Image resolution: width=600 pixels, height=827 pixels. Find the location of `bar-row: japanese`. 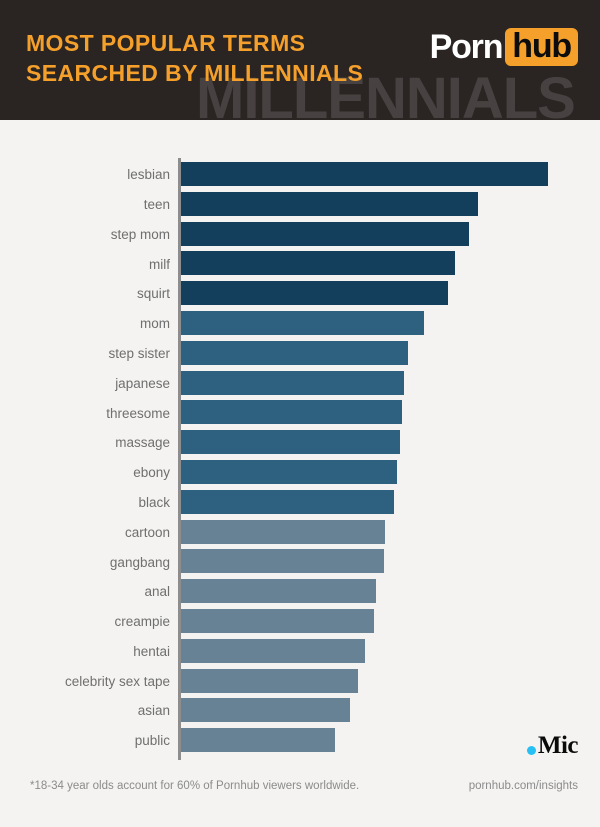

bar-row: japanese is located at coordinates (300, 384).